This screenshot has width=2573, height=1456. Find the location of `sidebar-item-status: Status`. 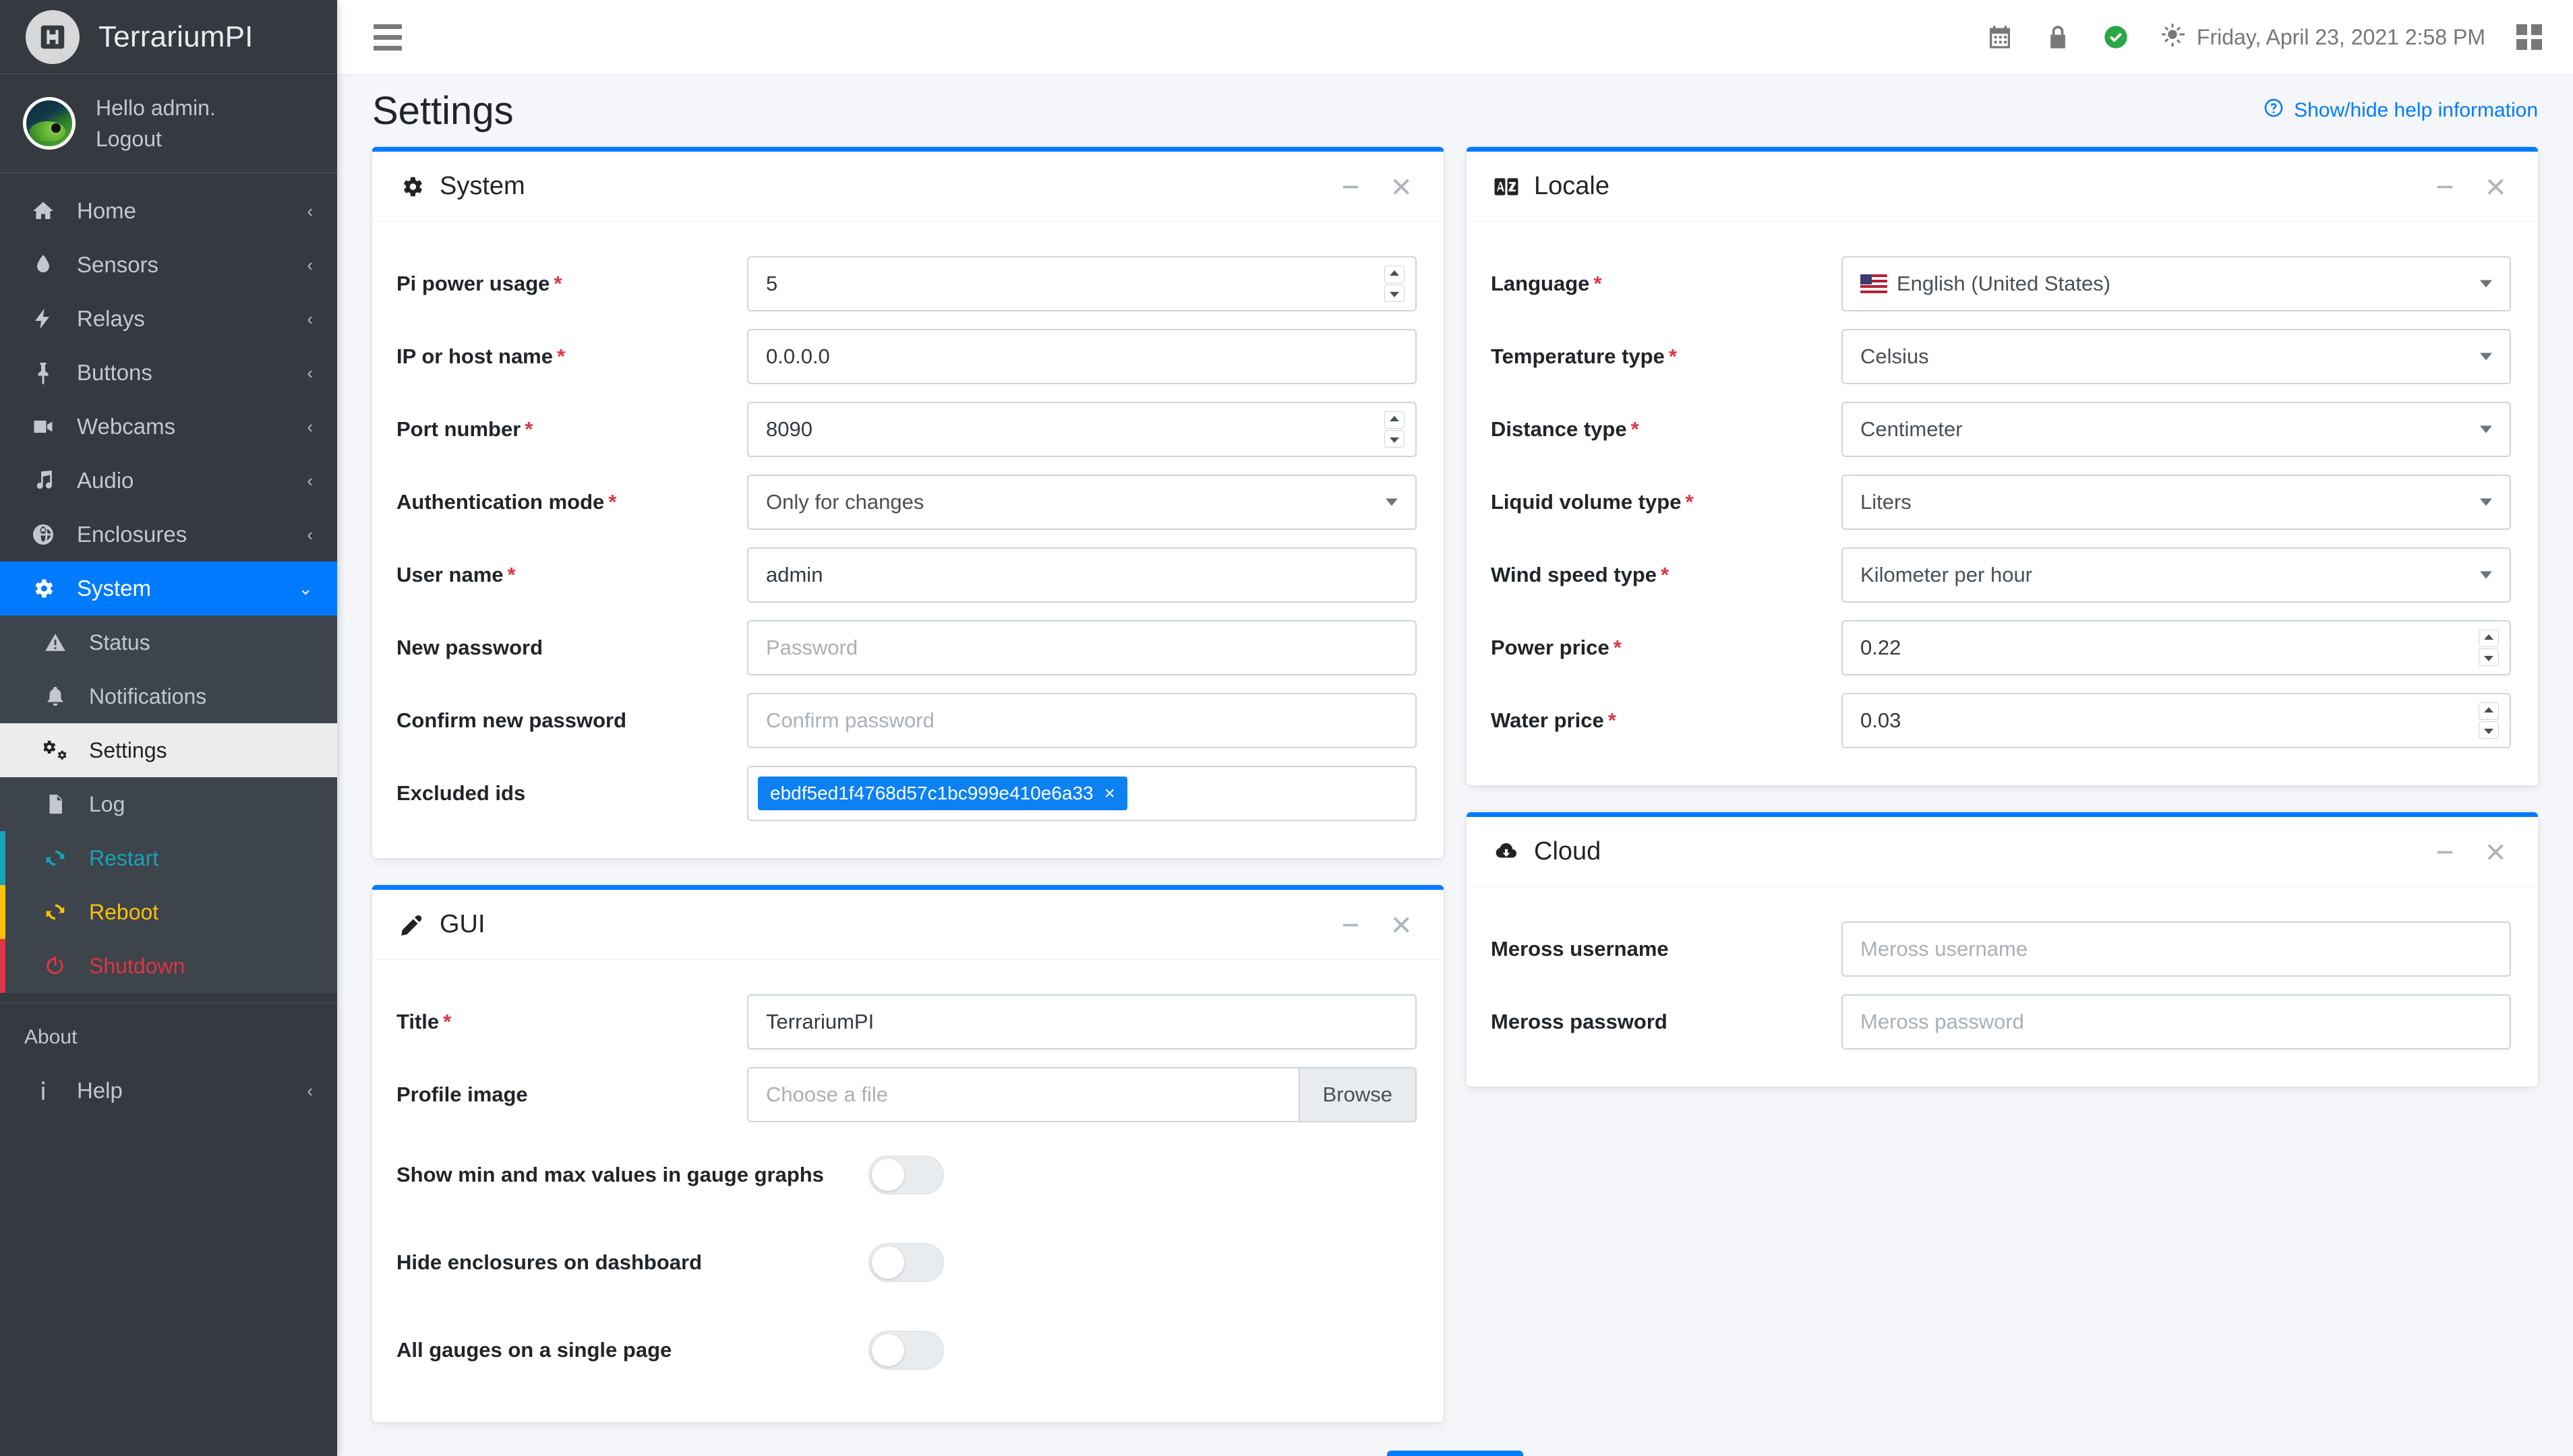

sidebar-item-status: Status is located at coordinates (168, 642).